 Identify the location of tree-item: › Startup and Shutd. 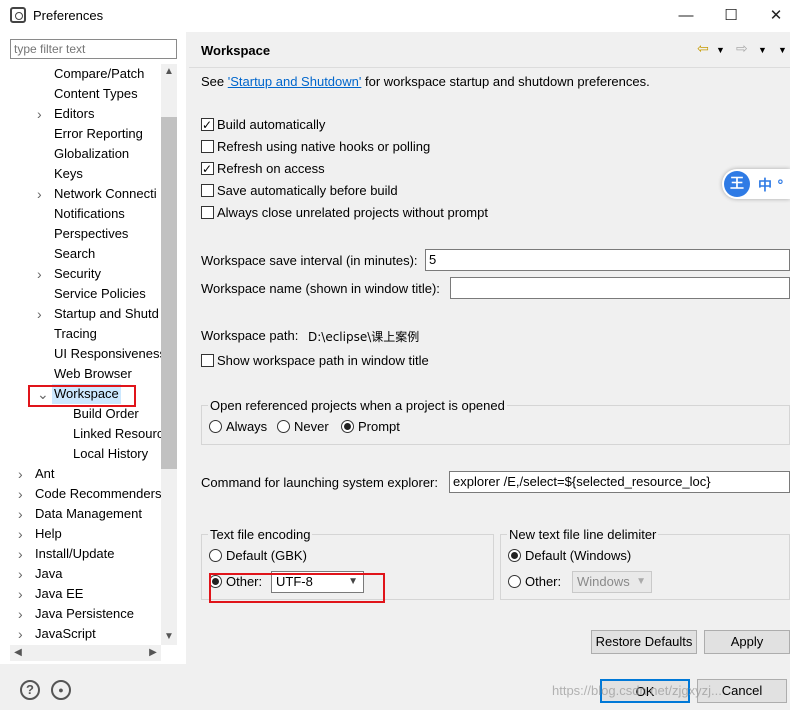
(85, 314).